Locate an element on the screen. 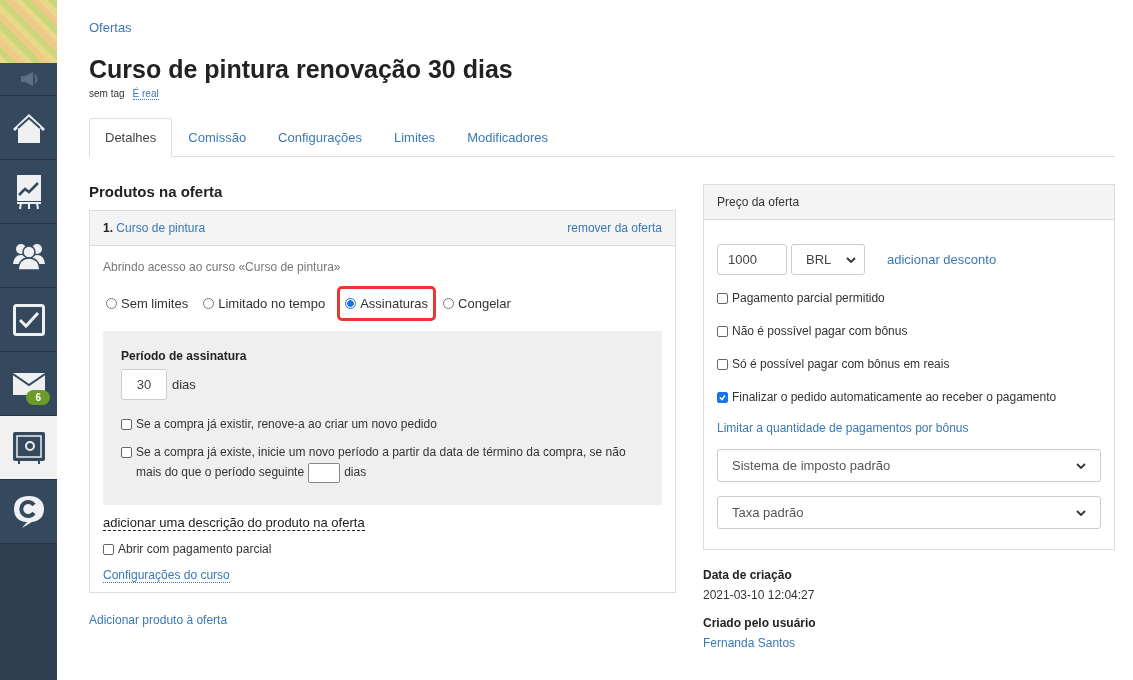  bonus-limit-link: Limitar a quantidade de pagamentos por bônus is located at coordinates (843, 428).